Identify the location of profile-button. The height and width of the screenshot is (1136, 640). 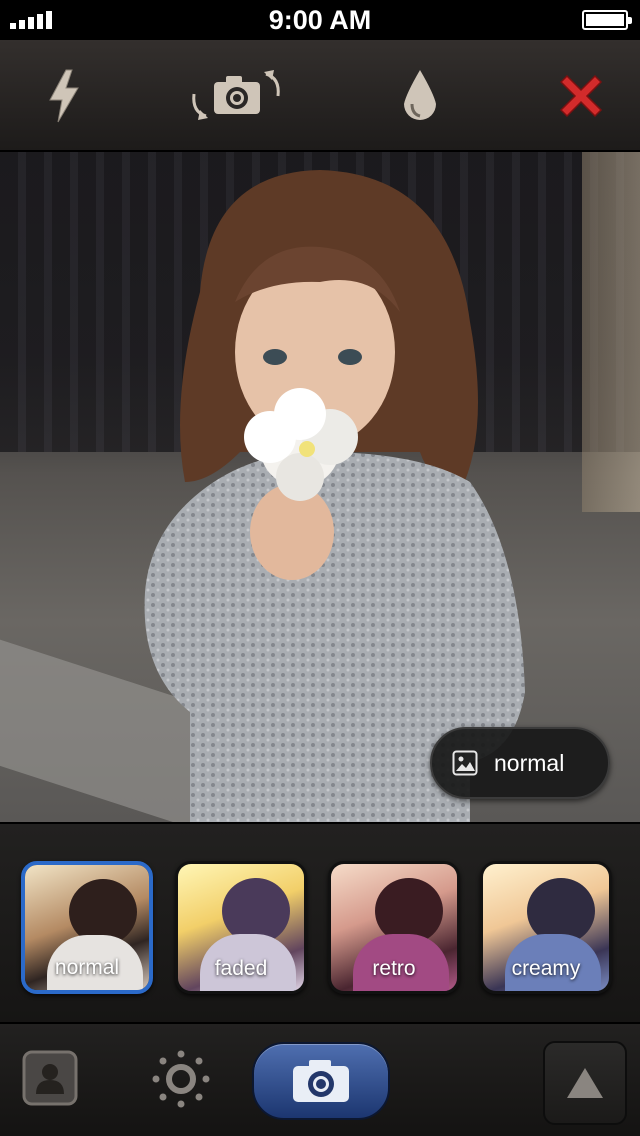
(50, 1078).